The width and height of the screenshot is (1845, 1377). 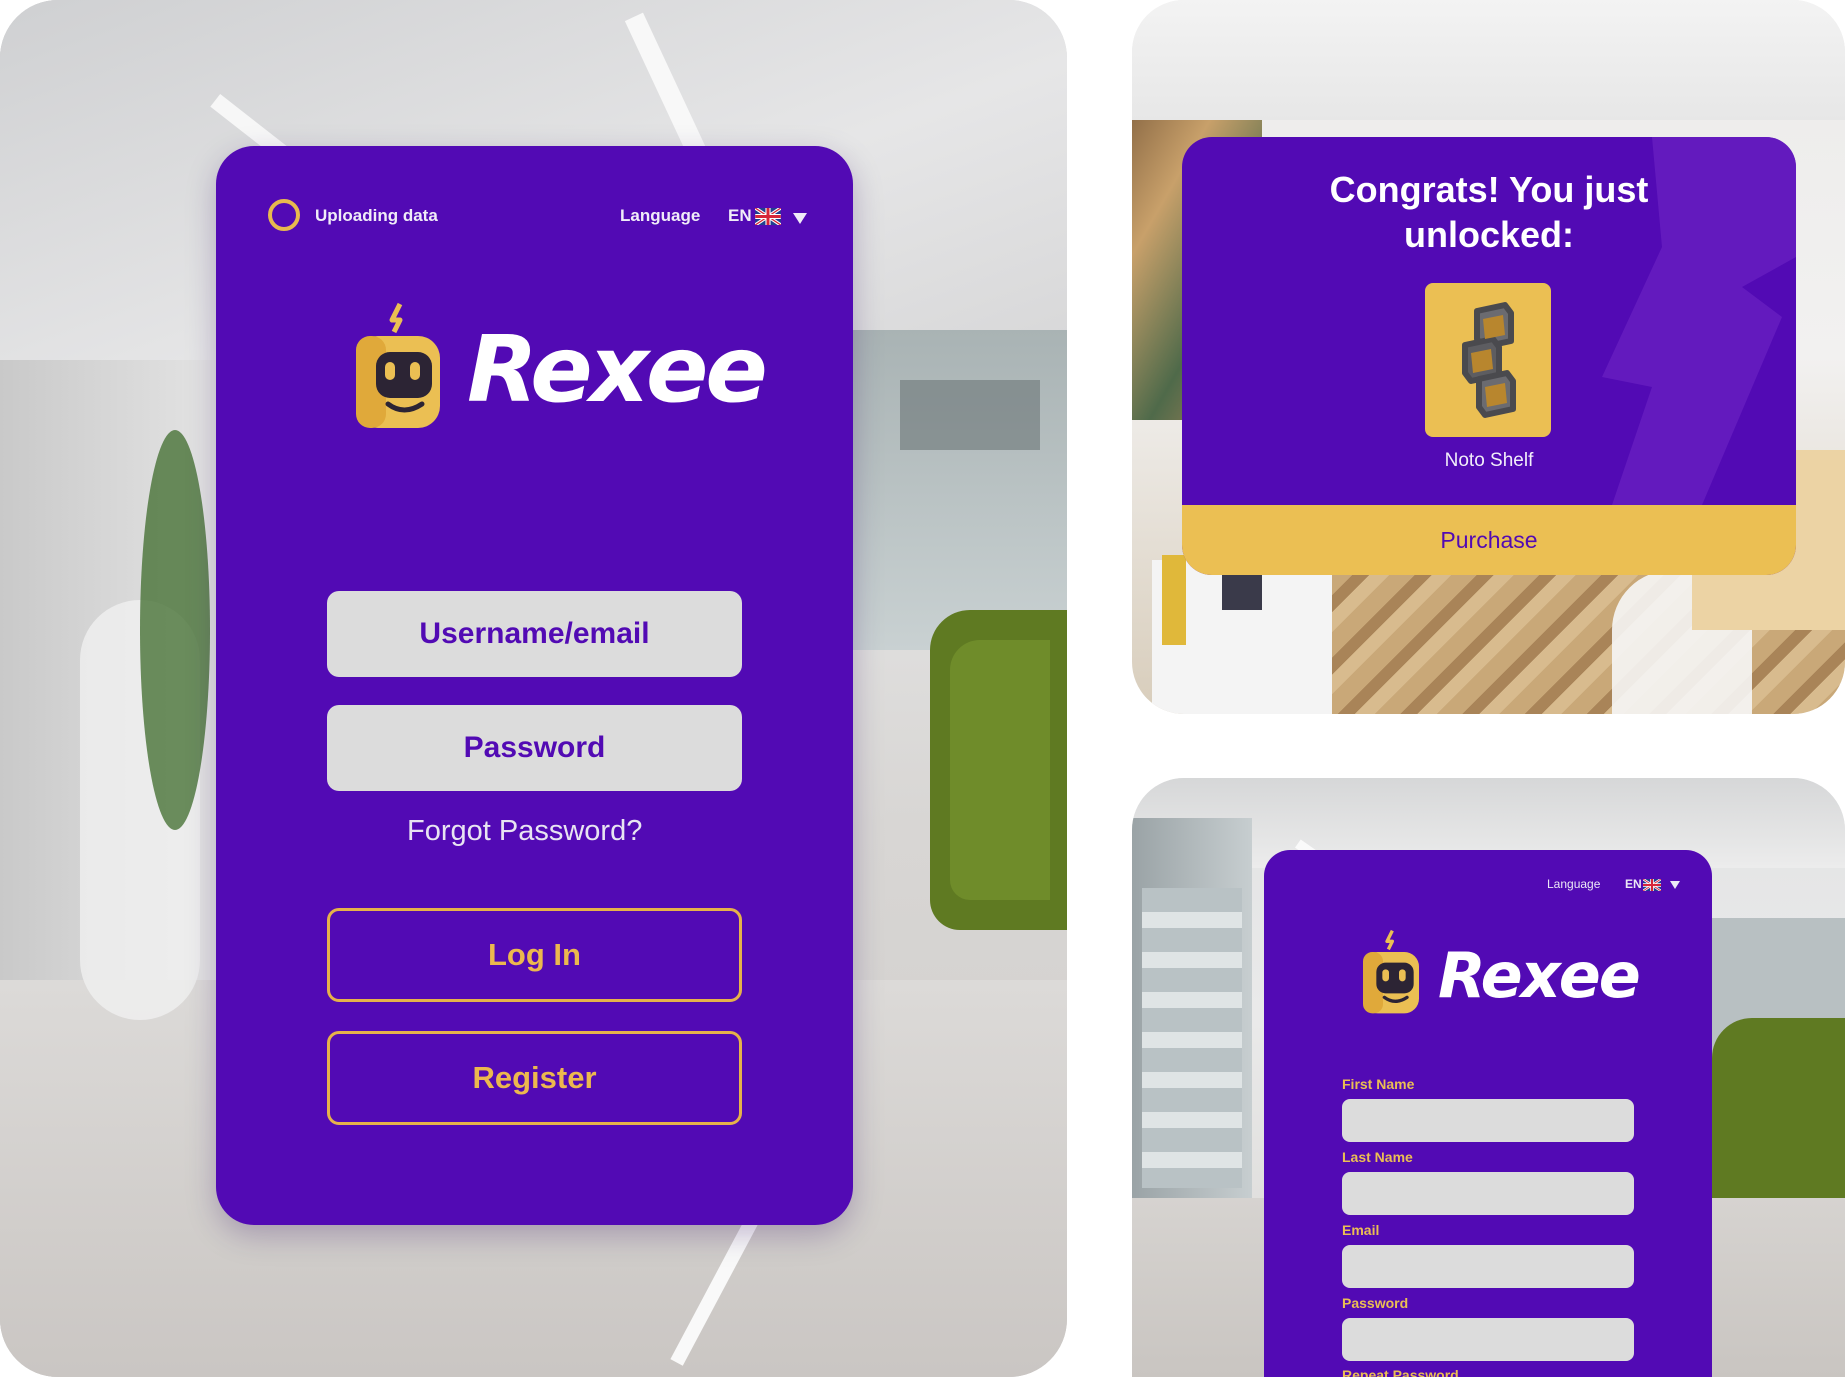 I want to click on login-topbar: Uploading data Language EN, so click(x=539, y=217).